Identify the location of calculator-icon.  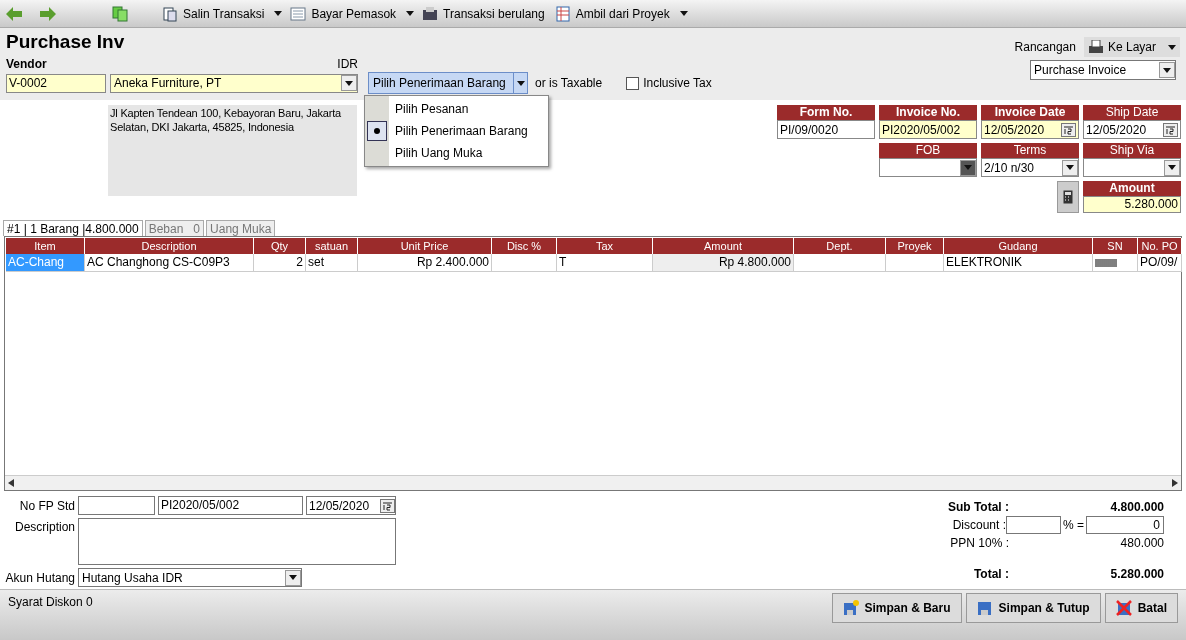
(1068, 197).